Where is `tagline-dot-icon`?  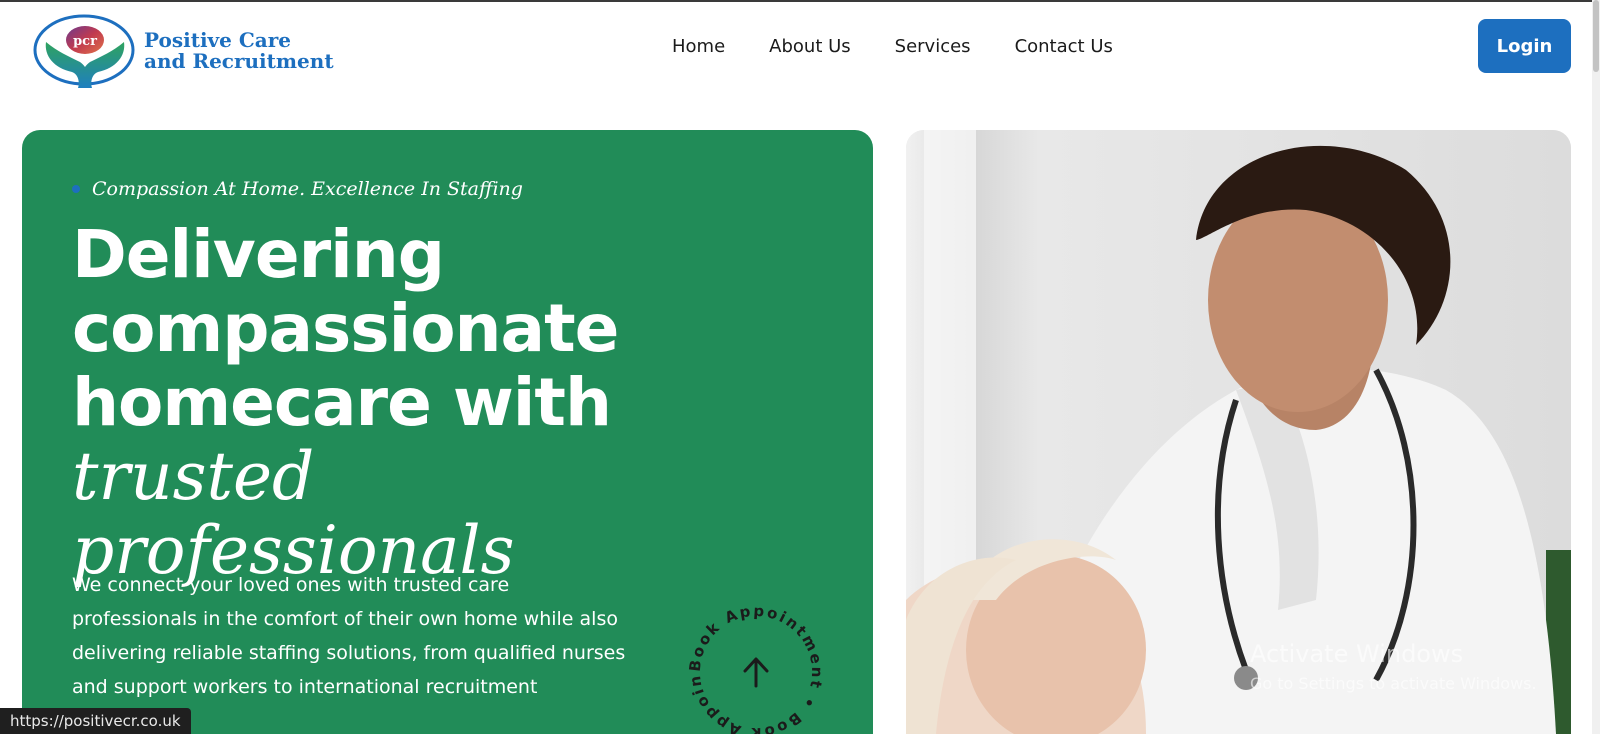
tagline-dot-icon is located at coordinates (76, 189).